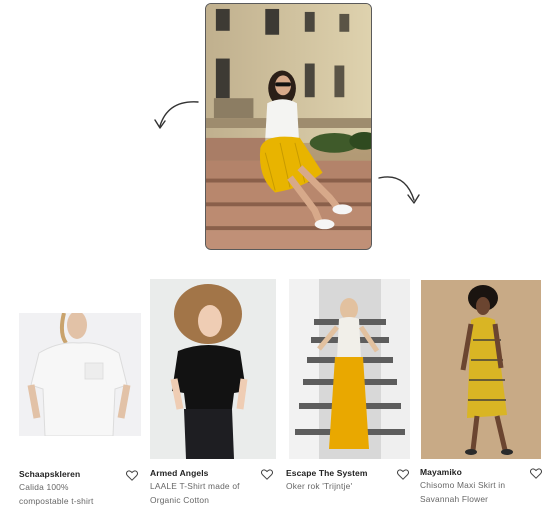 Image resolution: width=554 pixels, height=510 pixels. Describe the element at coordinates (56, 500) in the screenshot. I see `product-description-line: compostable t-shirt` at that location.